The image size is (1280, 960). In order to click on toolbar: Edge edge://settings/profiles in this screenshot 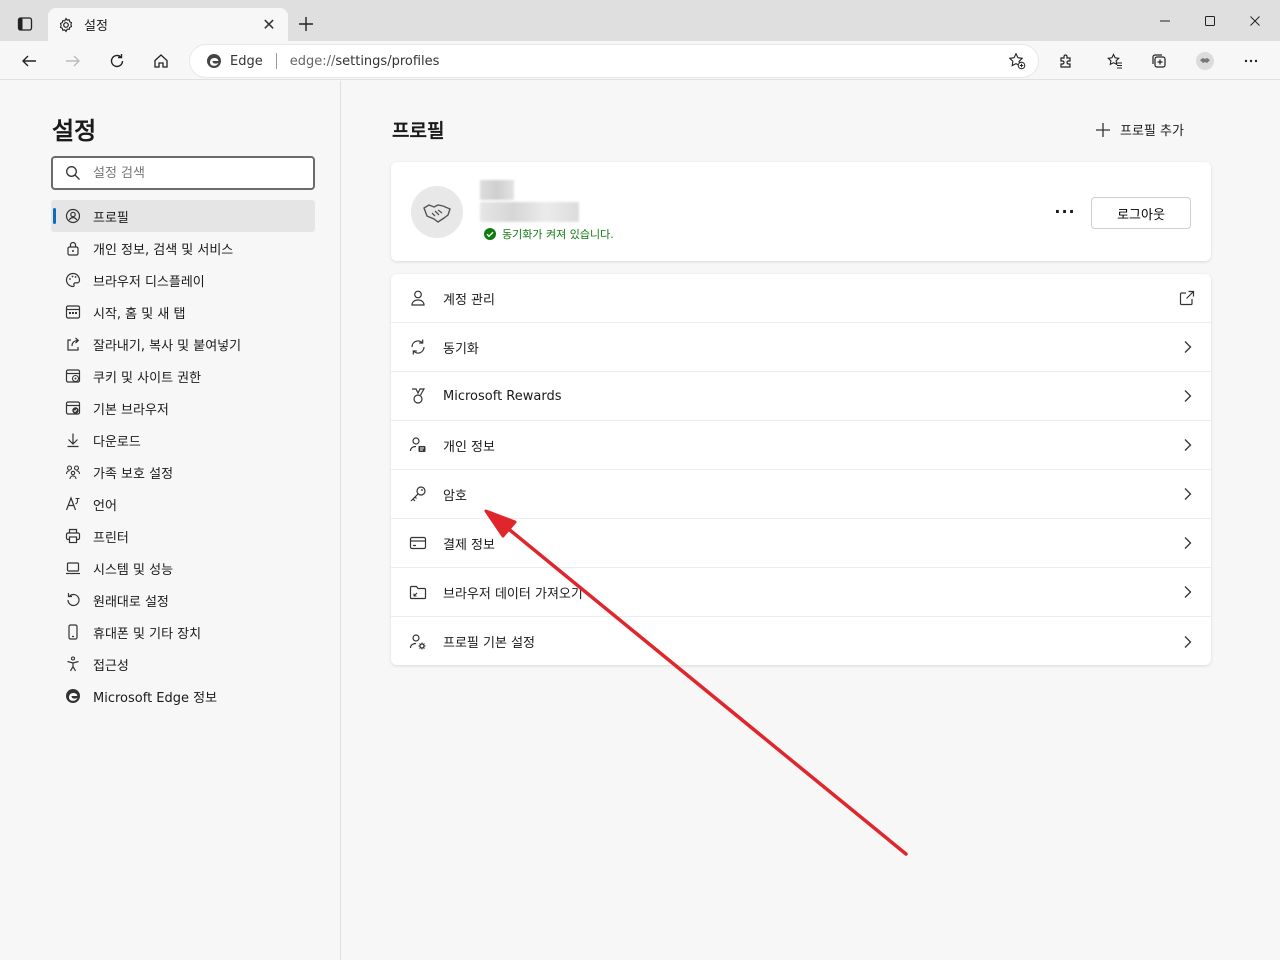, I will do `click(640, 60)`.